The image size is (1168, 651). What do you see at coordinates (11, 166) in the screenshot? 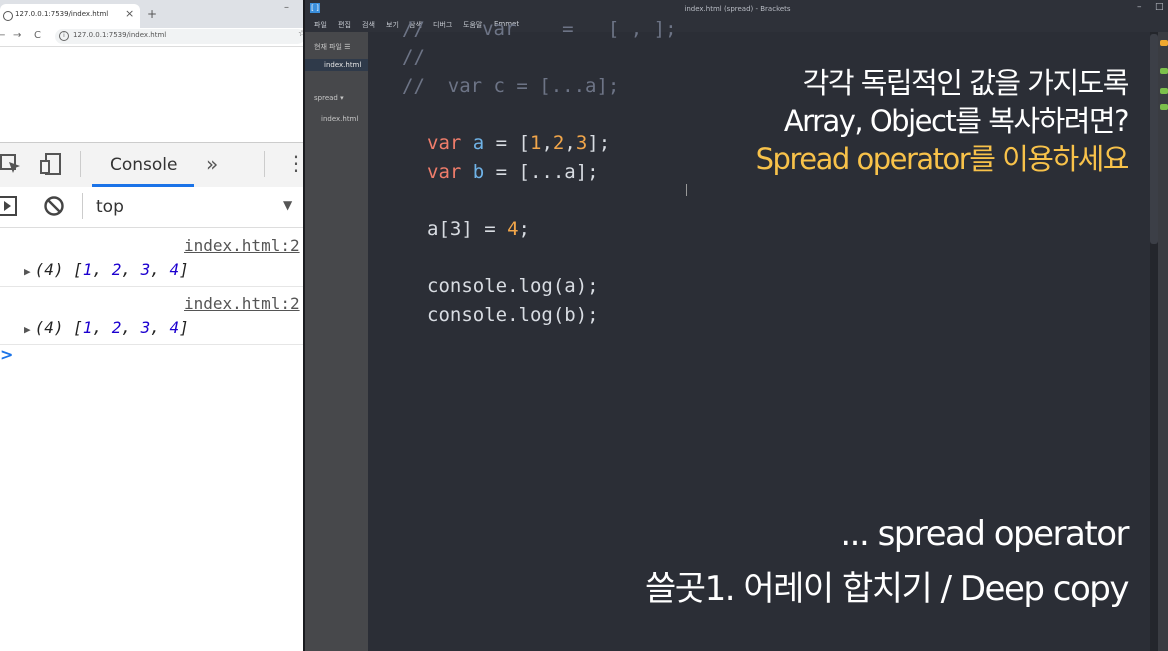
I see `inspect-element-icon` at bounding box center [11, 166].